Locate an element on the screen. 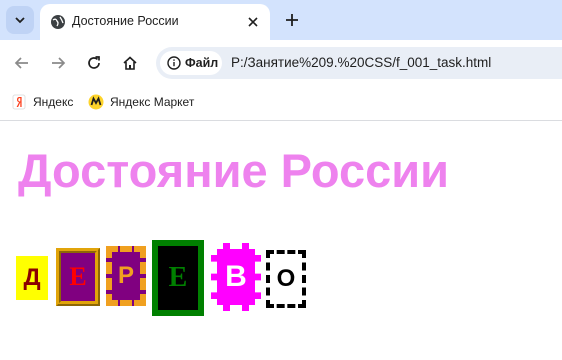  bookmark-yandex-market: Яндекс Маркет is located at coordinates (141, 102).